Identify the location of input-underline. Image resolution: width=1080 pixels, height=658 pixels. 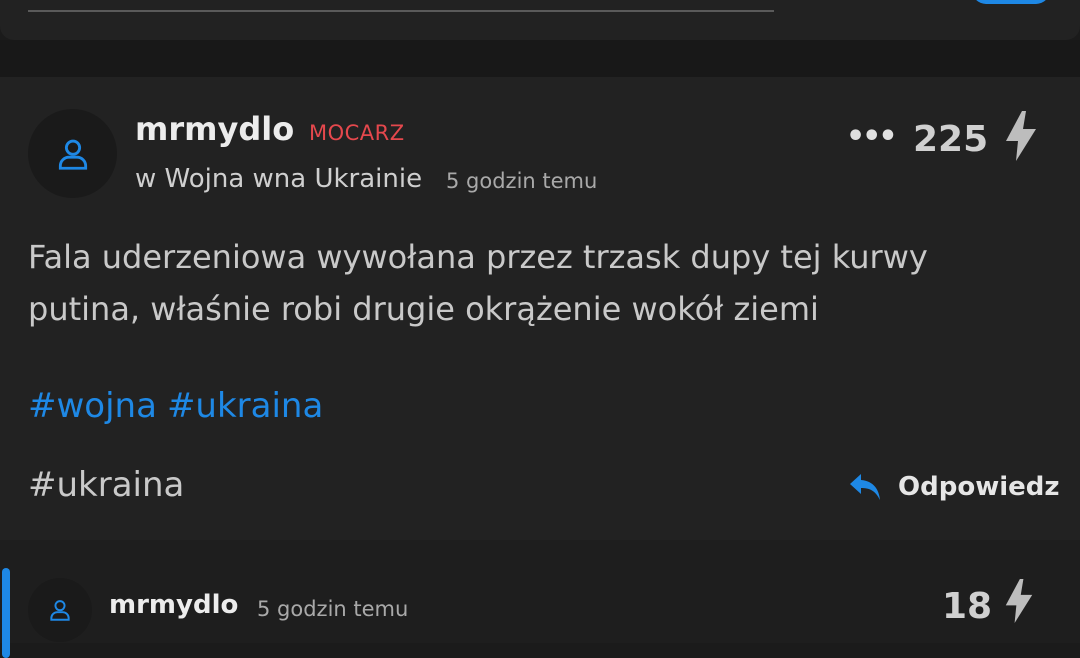
(401, 11).